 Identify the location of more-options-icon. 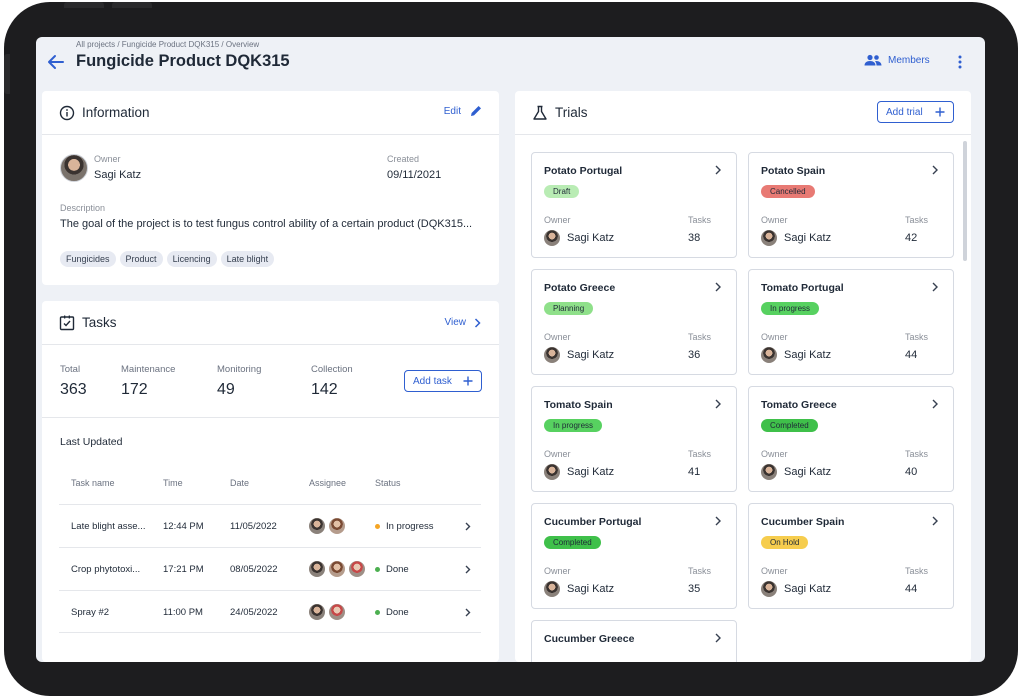
(960, 62).